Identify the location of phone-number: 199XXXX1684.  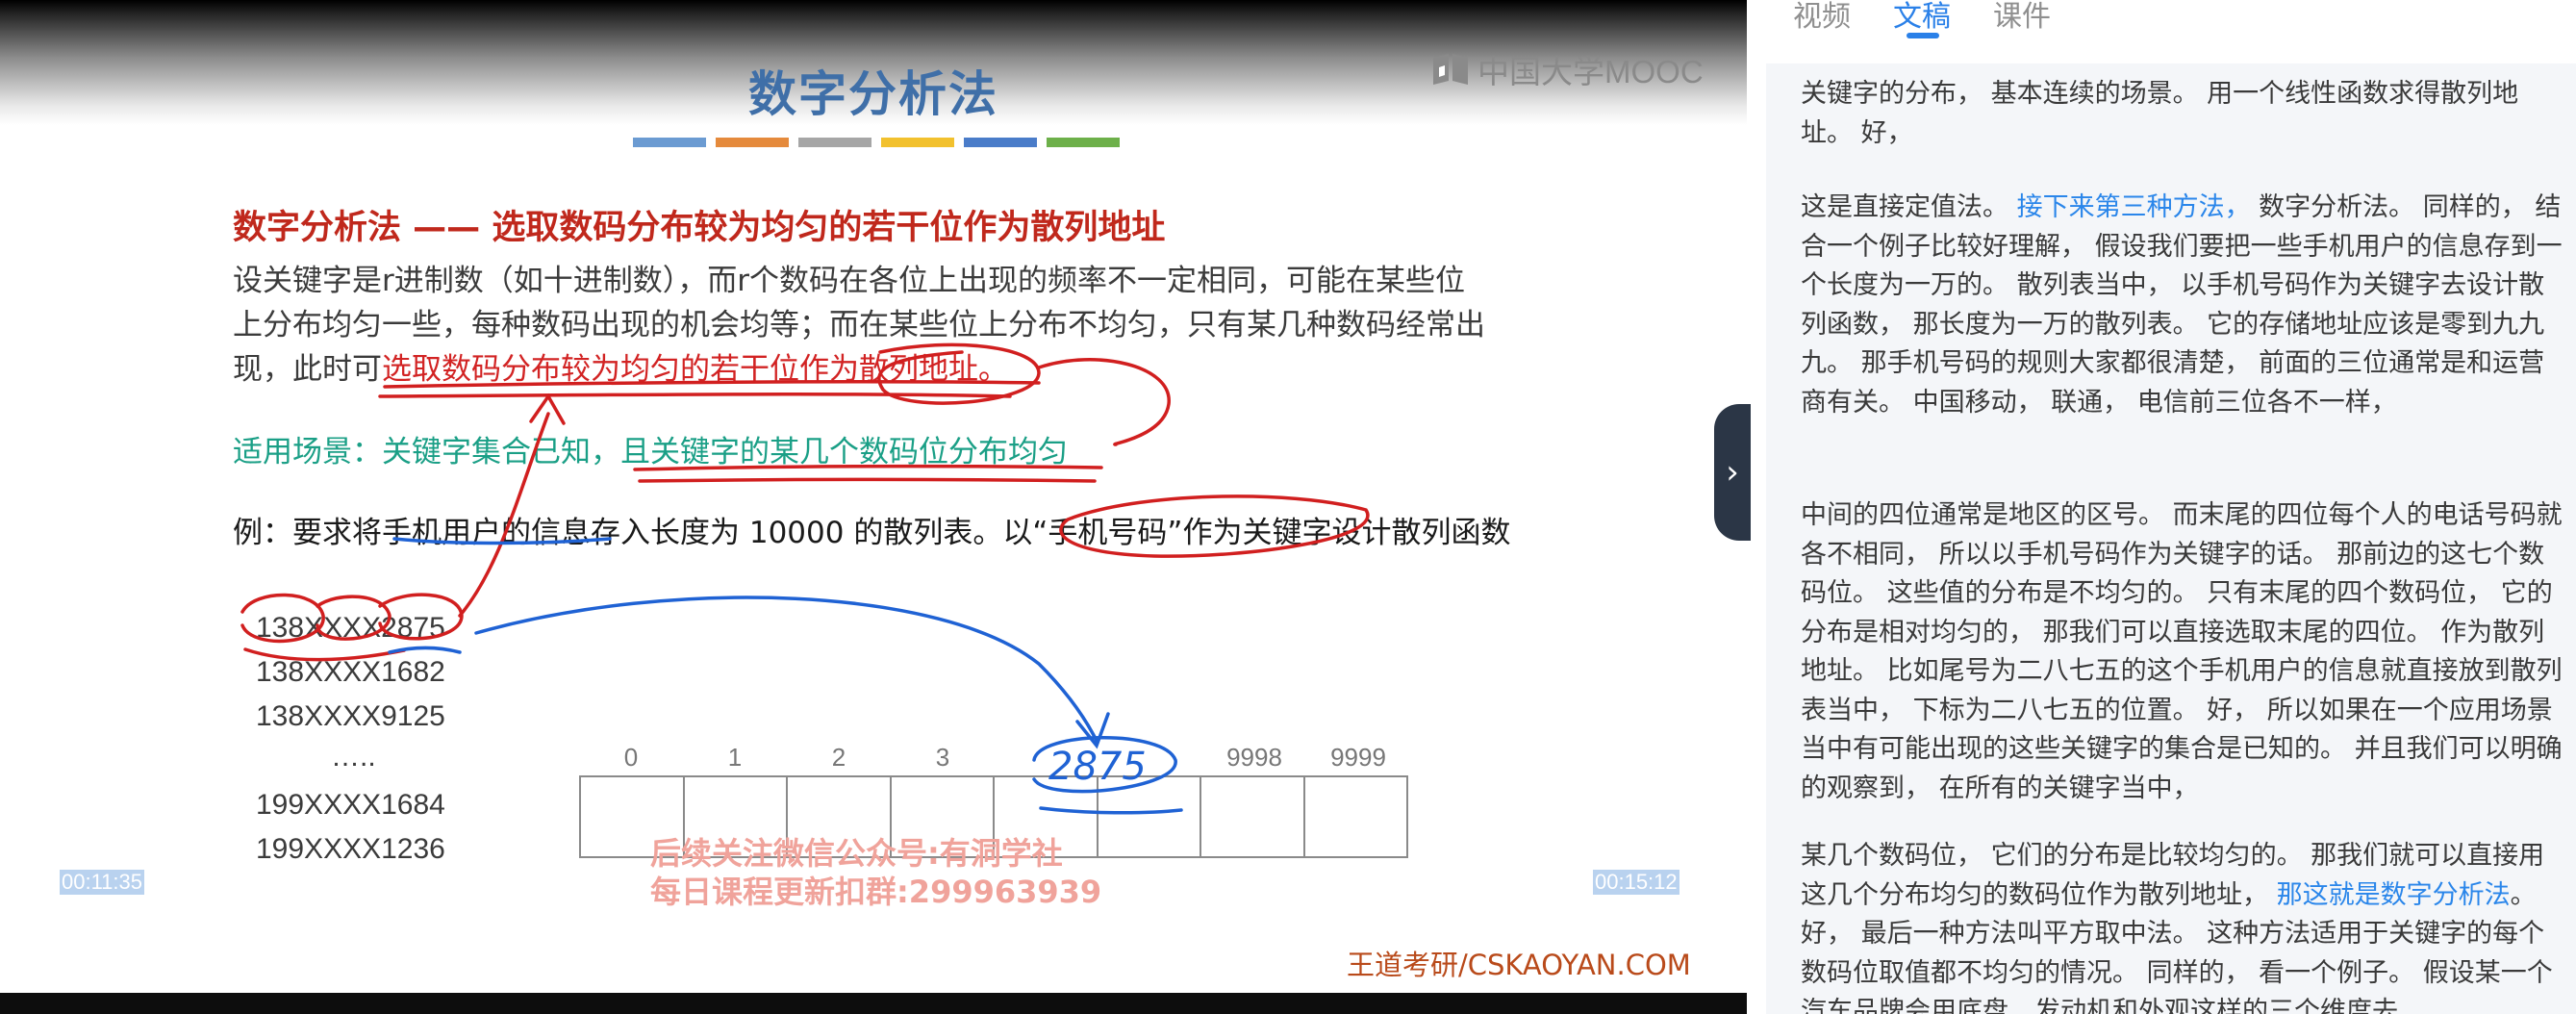
(350, 805).